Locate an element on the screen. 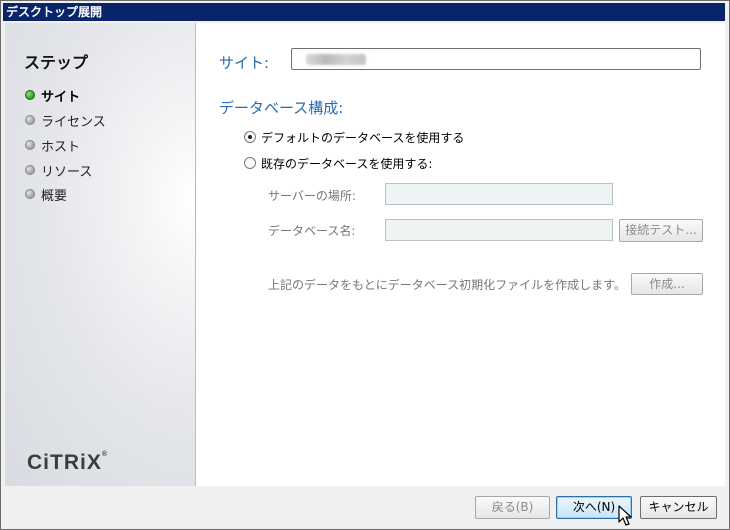 Image resolution: width=730 pixels, height=530 pixels. step-label: リソース is located at coordinates (67, 172).